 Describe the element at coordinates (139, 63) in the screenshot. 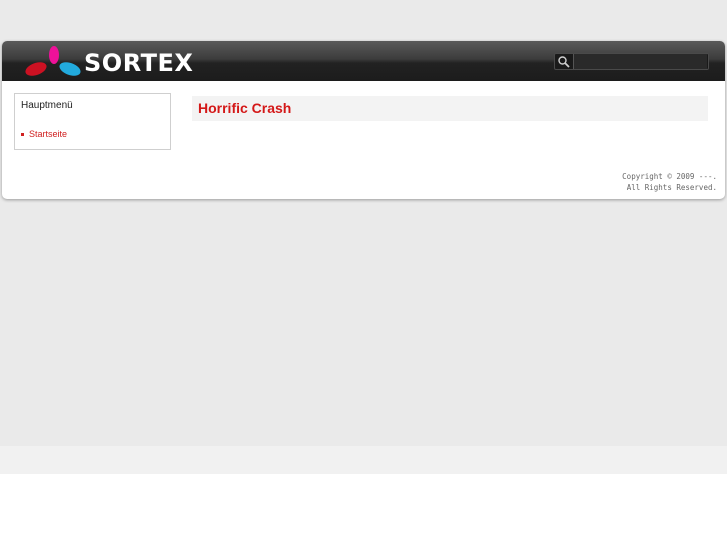

I see `logo-text: SORTEX` at that location.